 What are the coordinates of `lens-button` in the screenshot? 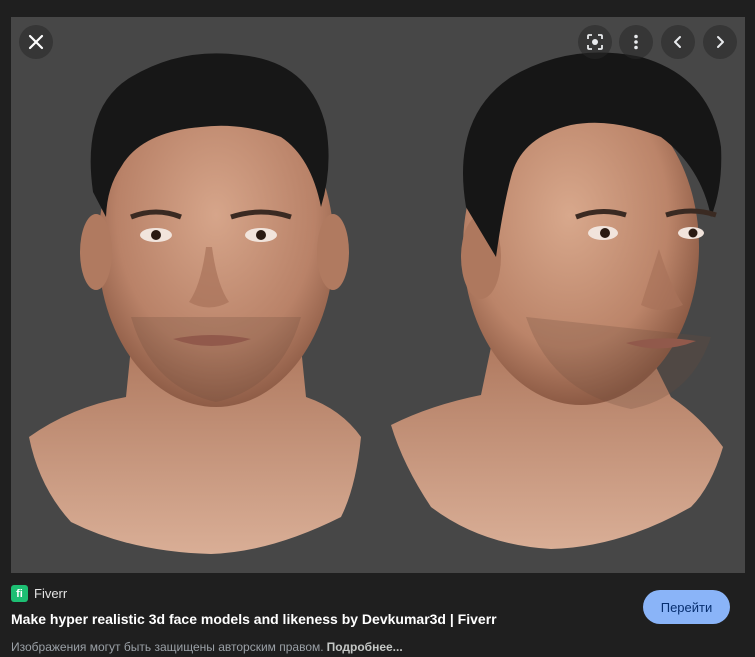 It's located at (595, 42).